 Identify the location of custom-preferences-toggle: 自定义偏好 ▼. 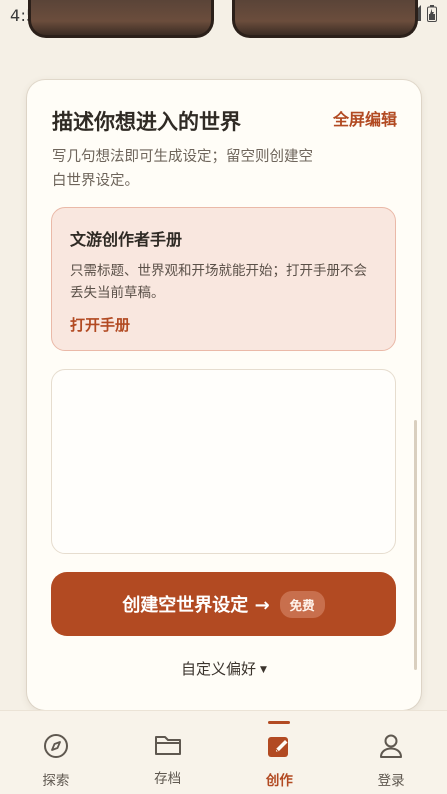
(224, 668).